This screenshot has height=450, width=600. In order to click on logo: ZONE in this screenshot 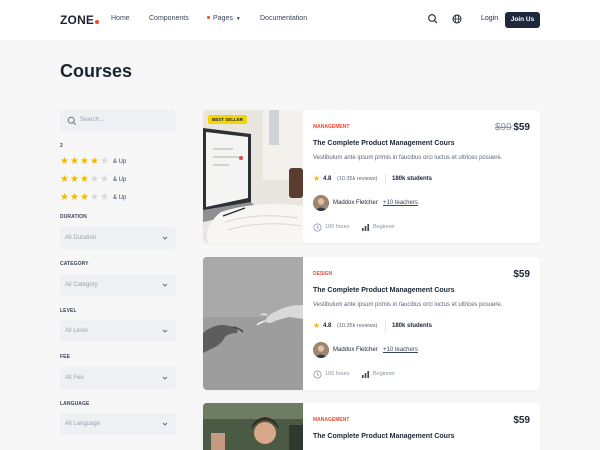, I will do `click(80, 20)`.